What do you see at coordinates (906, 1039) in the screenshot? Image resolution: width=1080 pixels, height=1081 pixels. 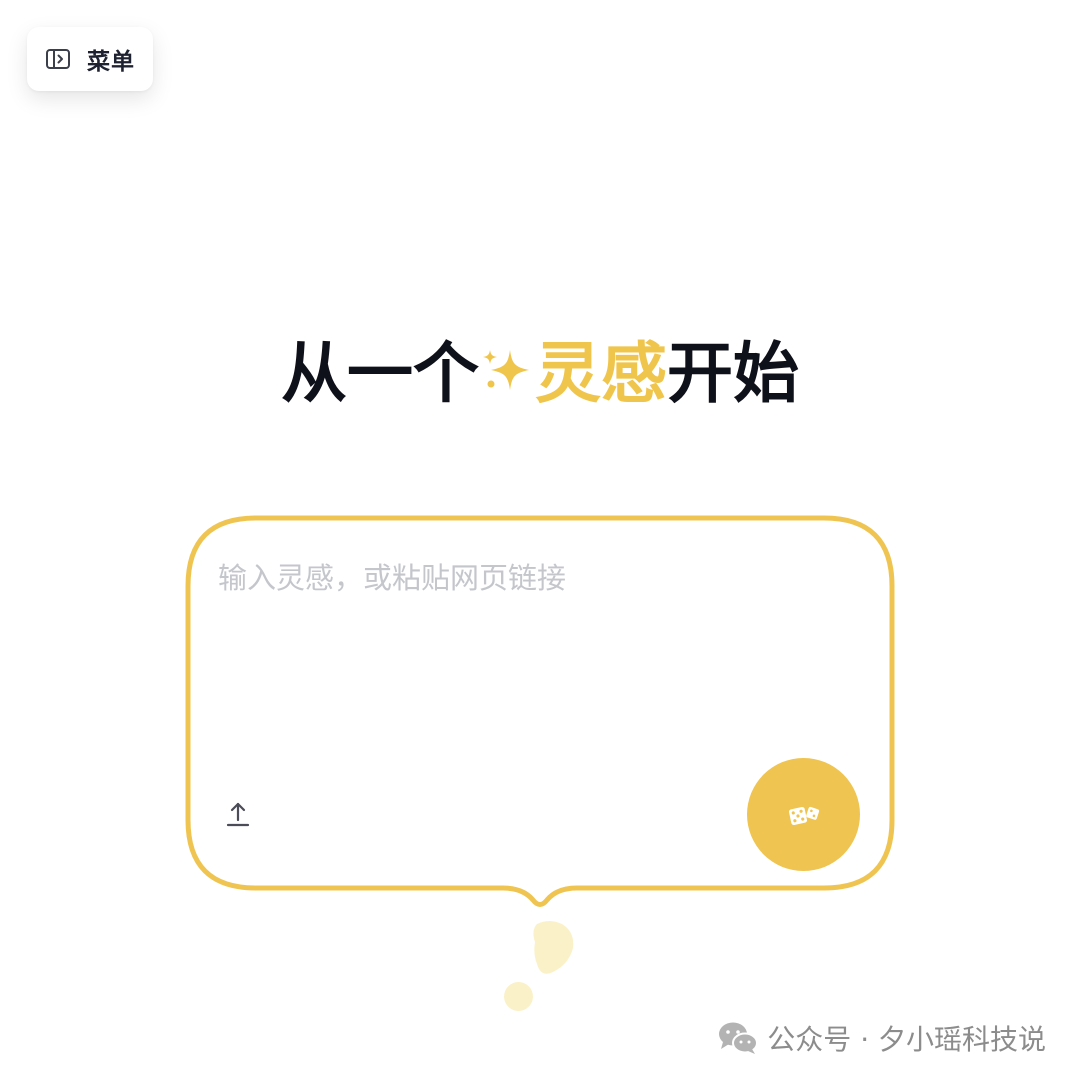 I see `watermark-text: 公众号 · 夕小瑶科技说` at bounding box center [906, 1039].